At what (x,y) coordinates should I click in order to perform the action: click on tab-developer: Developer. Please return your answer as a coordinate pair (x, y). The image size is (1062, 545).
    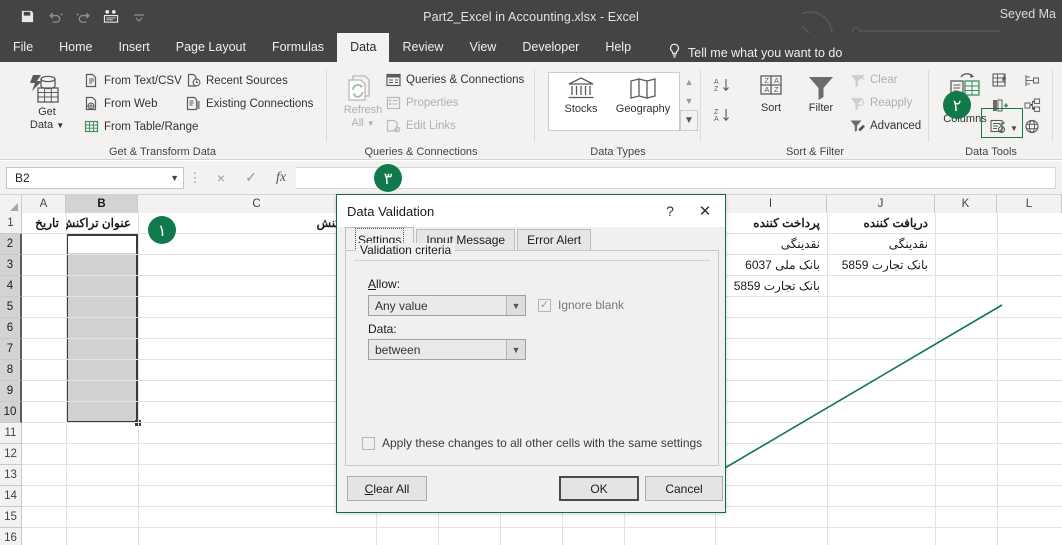
    Looking at the image, I should click on (550, 47).